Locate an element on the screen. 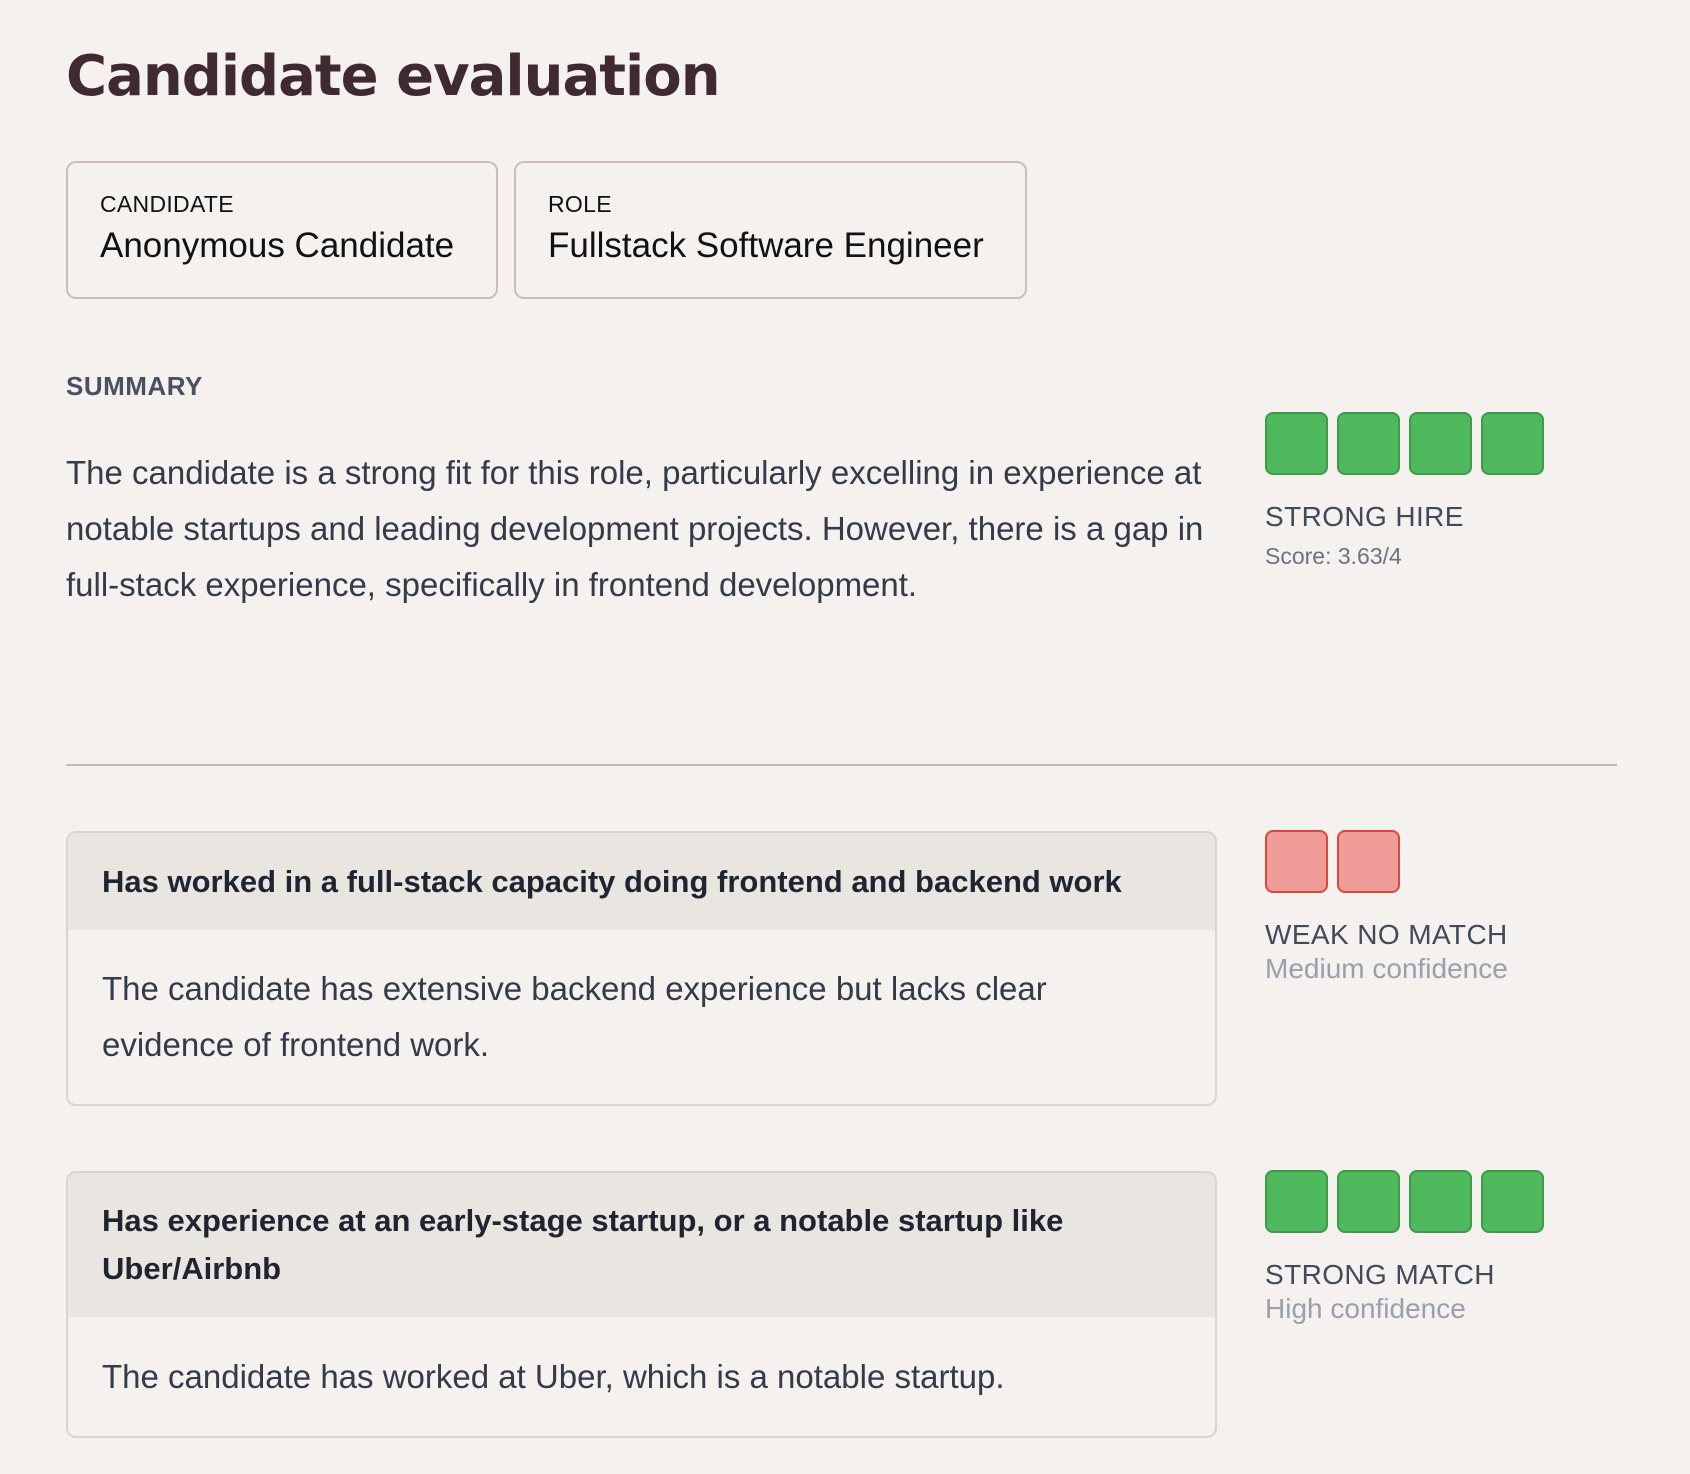 This screenshot has width=1690, height=1474. criterion-rating: WEAK NO MATCH Medium confidence is located at coordinates (1386, 907).